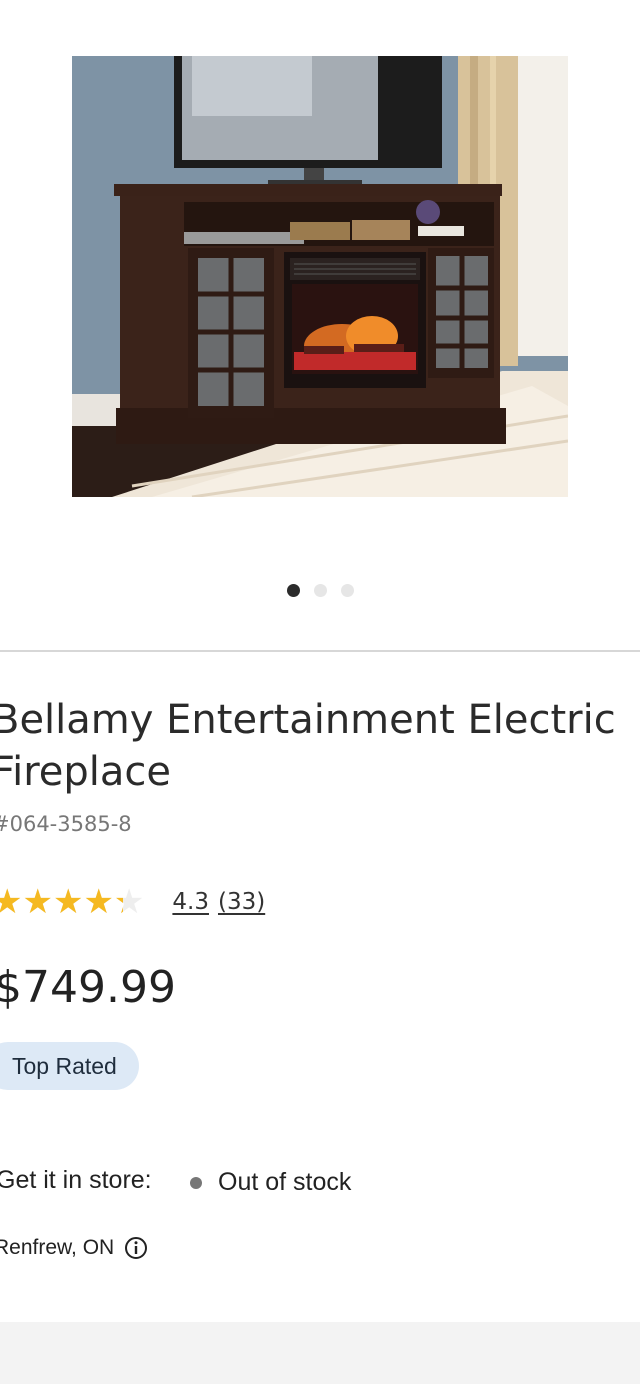 This screenshot has height=1384, width=640. I want to click on store-location: Renfrew, ON, so click(74, 1248).